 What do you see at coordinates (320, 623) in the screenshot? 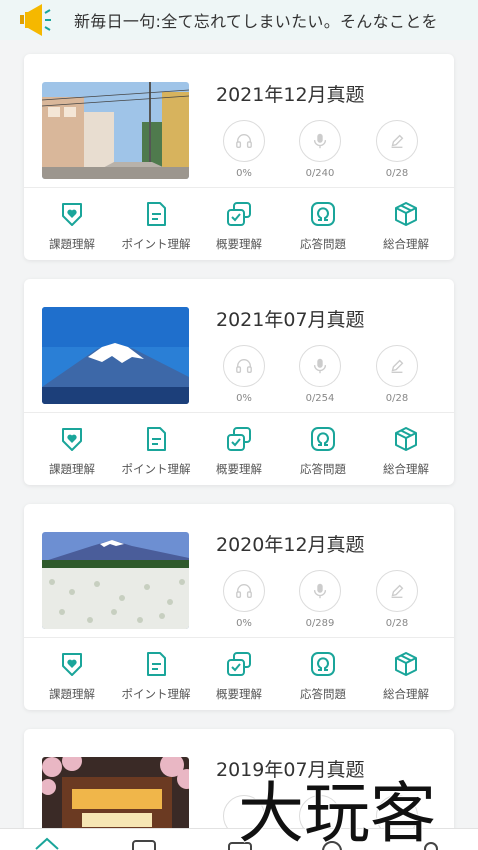
I see `speaking-progress-value: 0/289` at bounding box center [320, 623].